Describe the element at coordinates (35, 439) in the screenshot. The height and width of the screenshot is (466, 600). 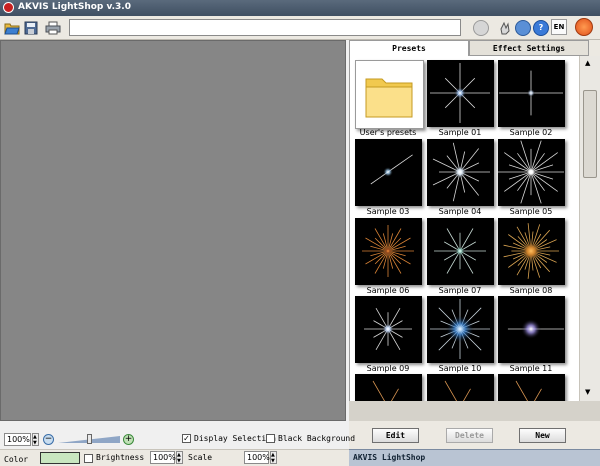
I see `zoom-spinner: ▲ ▼` at that location.